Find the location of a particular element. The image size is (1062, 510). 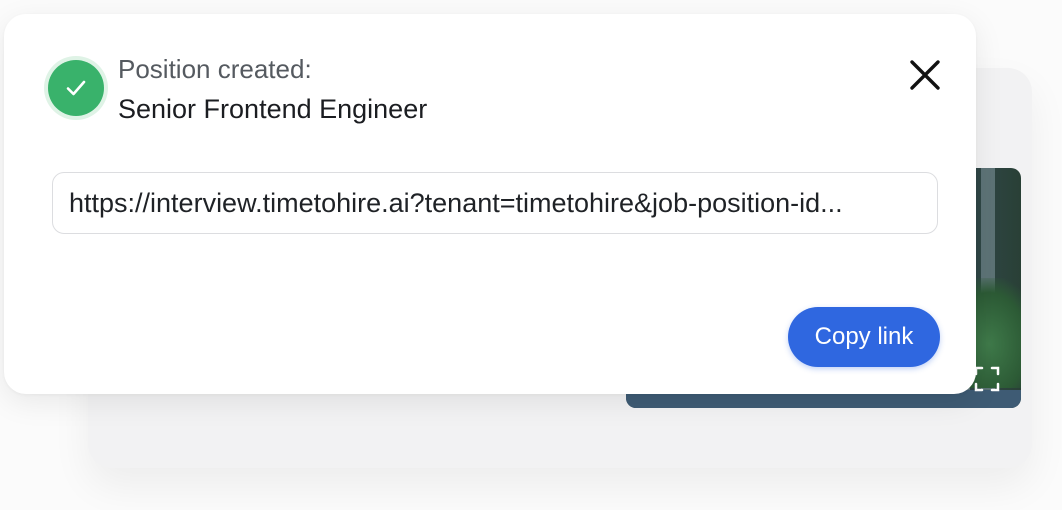

position-name: Senior Frontend Engineer is located at coordinates (273, 109).